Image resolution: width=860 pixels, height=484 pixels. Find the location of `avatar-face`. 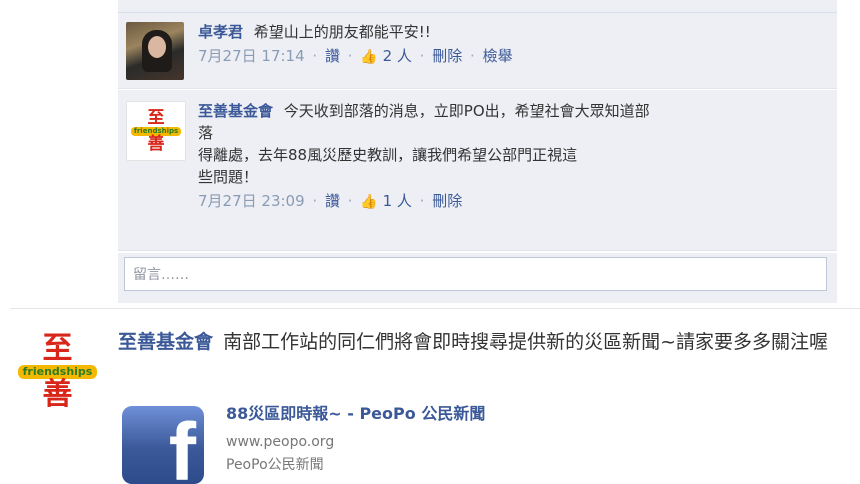

avatar-face is located at coordinates (157, 47).